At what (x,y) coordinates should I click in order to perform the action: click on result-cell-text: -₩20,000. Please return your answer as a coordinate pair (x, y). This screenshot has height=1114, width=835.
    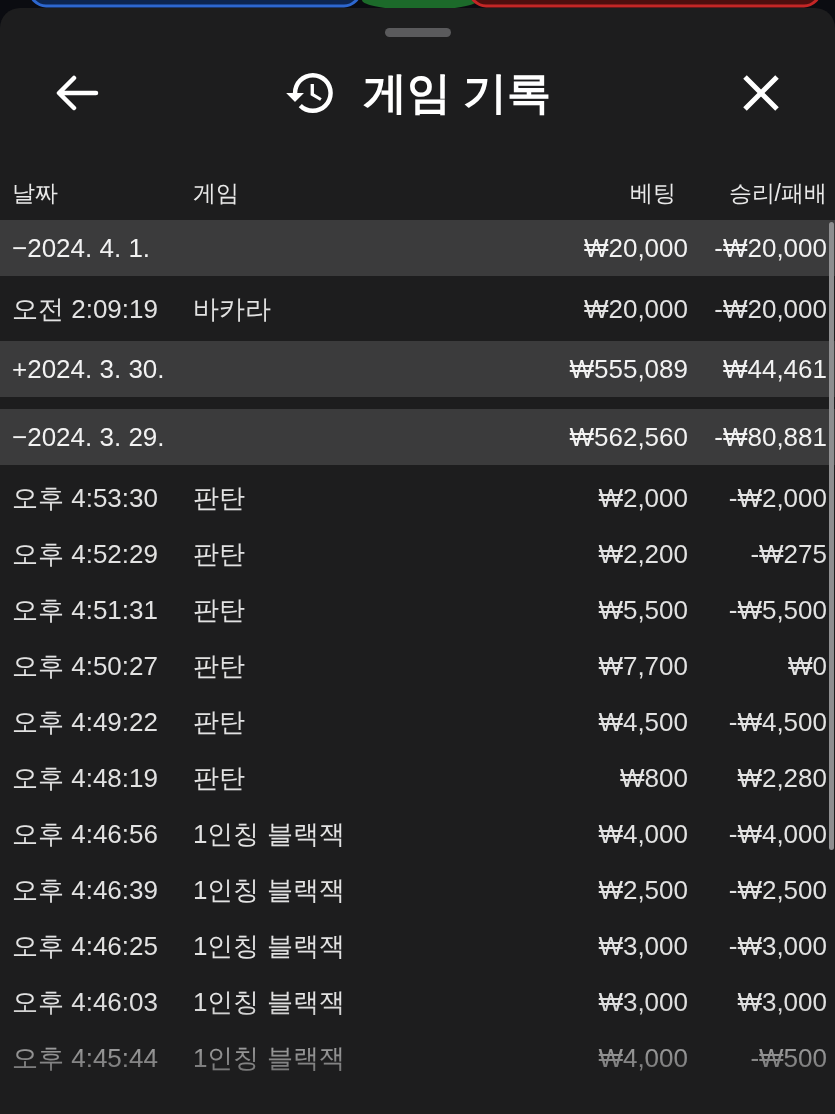
    Looking at the image, I should click on (770, 309).